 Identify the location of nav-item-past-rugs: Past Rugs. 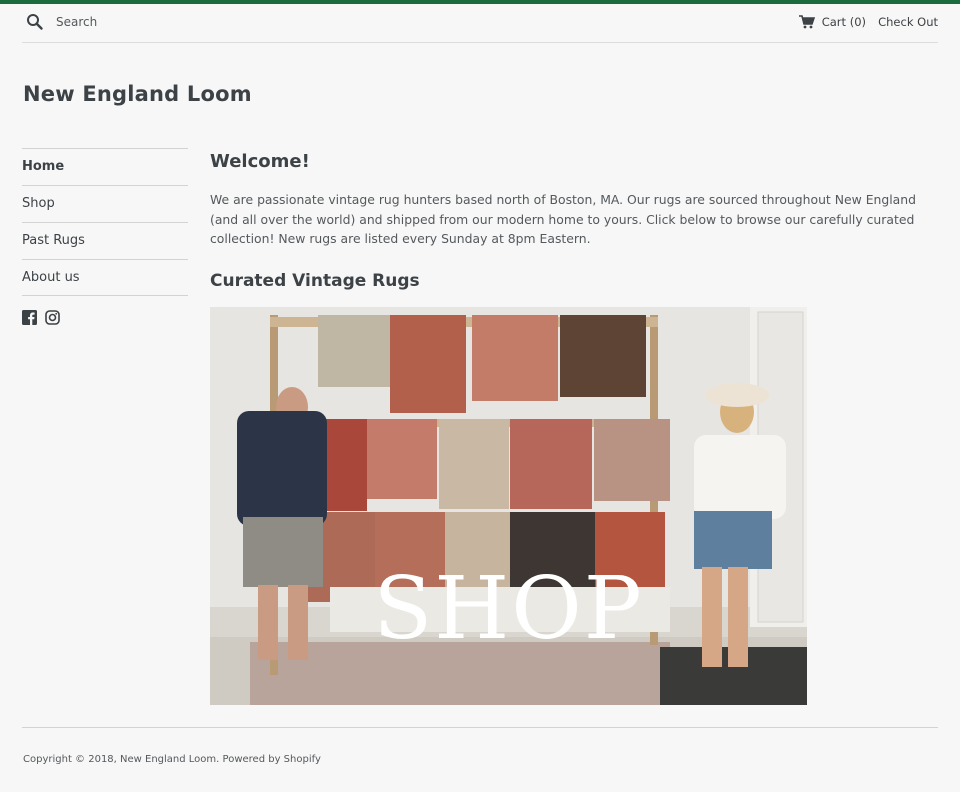
(105, 240).